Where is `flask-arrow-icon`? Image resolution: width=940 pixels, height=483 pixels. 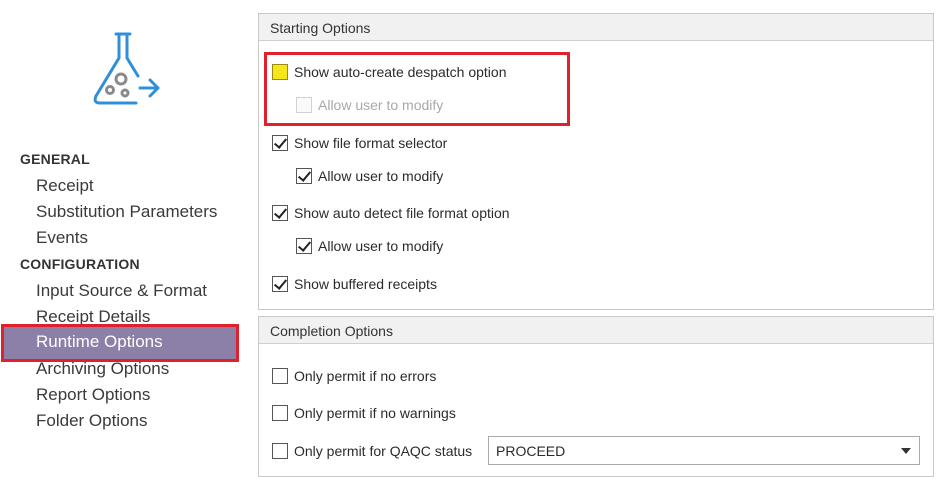 flask-arrow-icon is located at coordinates (126, 68).